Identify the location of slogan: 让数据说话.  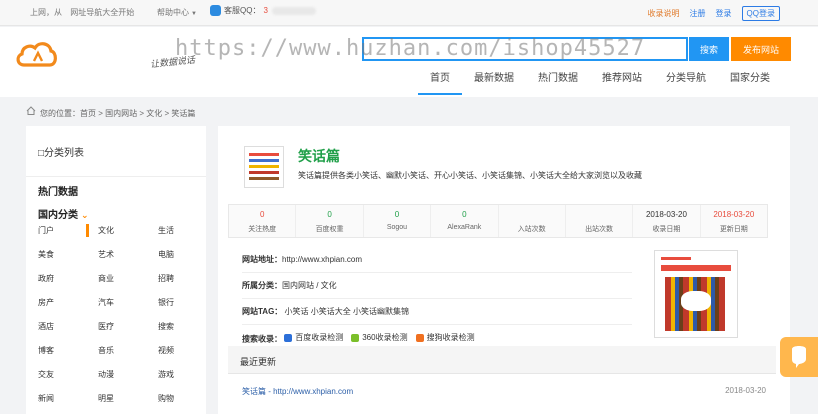
(172, 63).